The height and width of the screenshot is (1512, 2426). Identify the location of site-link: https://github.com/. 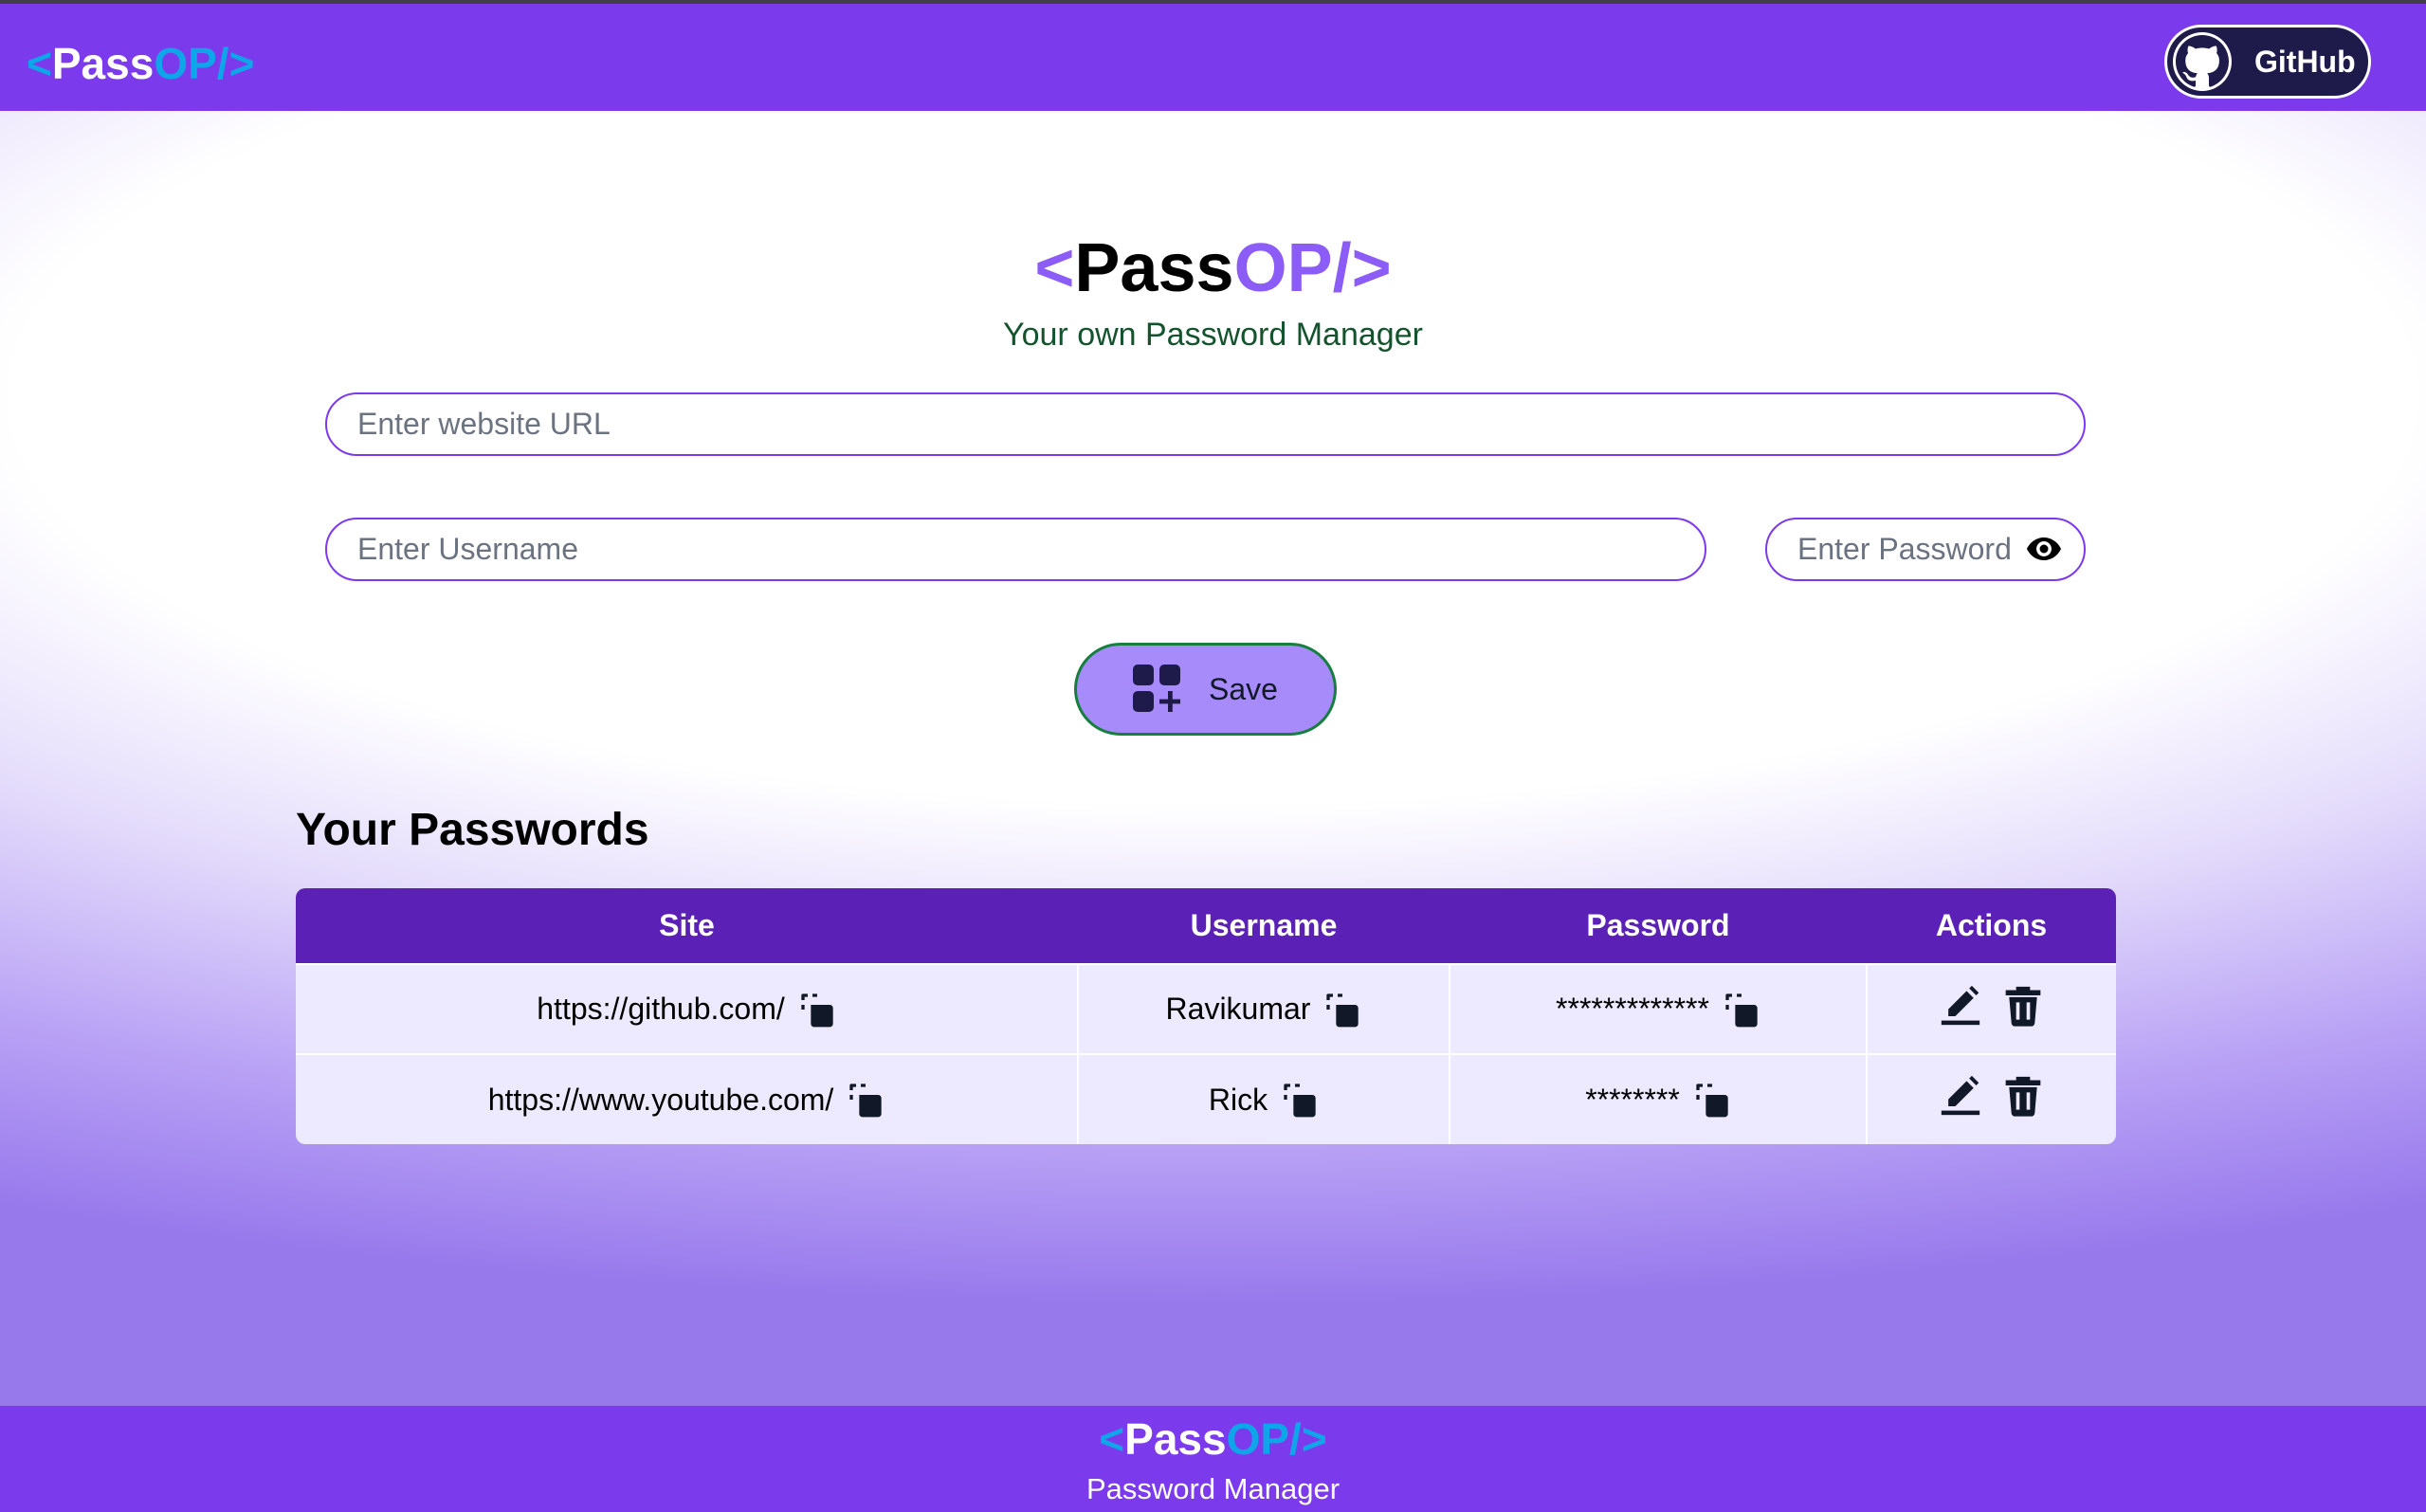
(660, 1010).